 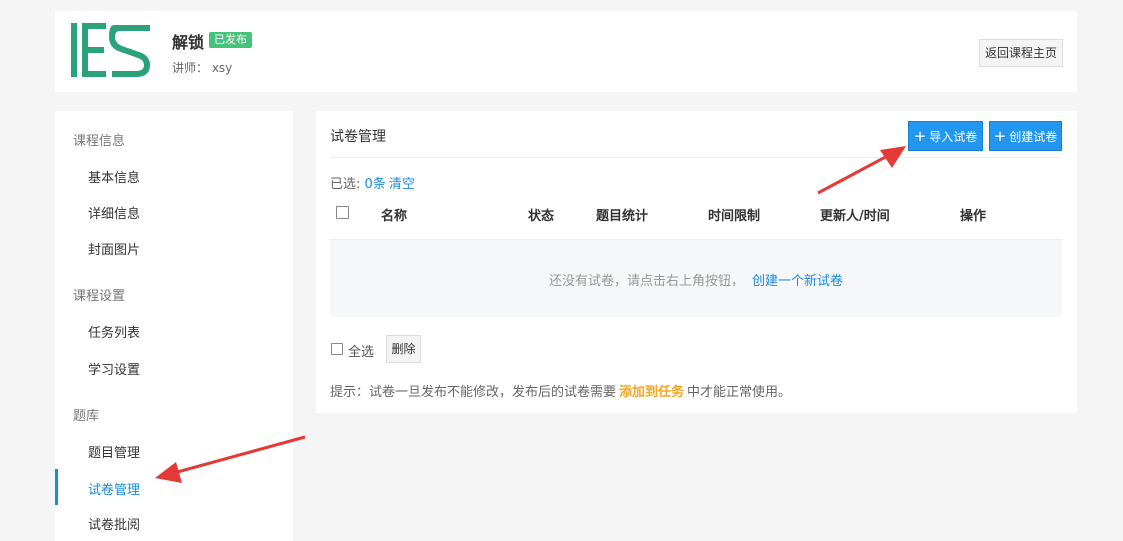 What do you see at coordinates (1021, 53) in the screenshot?
I see `back-to-course-button: 返回课程主页` at bounding box center [1021, 53].